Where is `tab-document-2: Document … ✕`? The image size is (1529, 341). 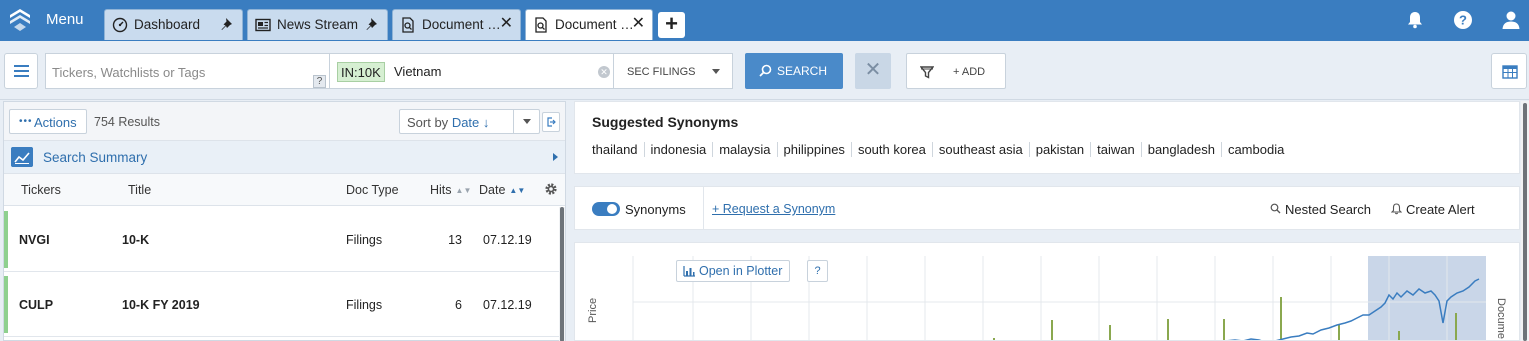
tab-document-2: Document … ✕ is located at coordinates (589, 24).